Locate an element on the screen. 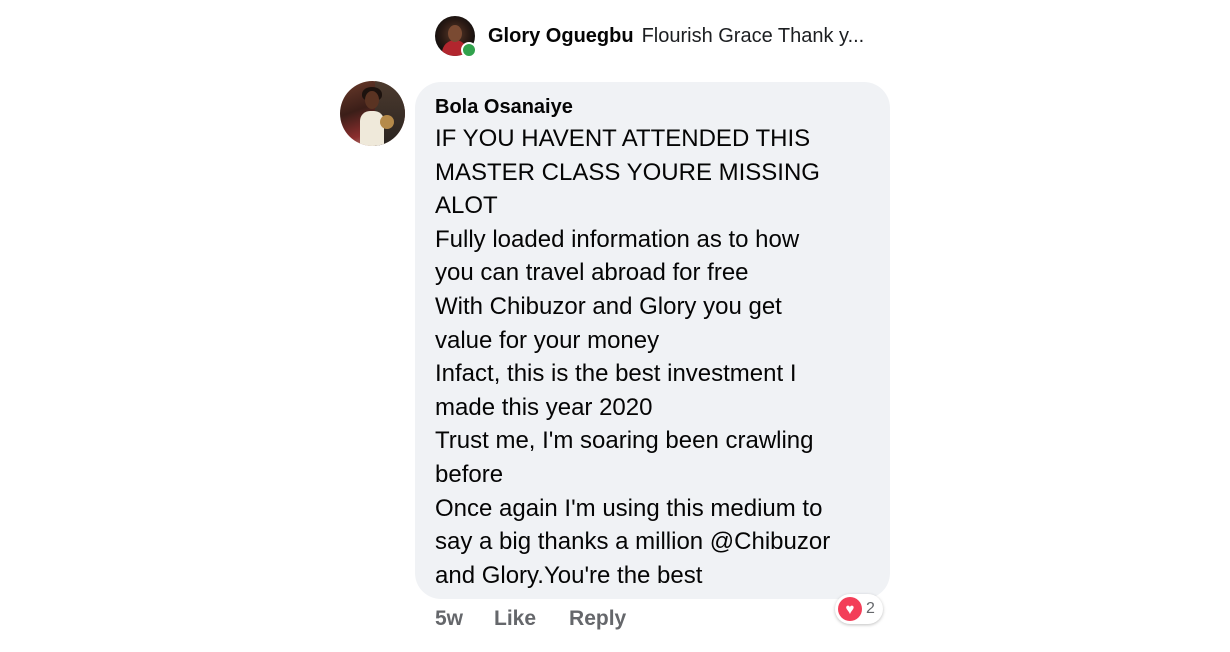 The image size is (1230, 652). reply-button: Reply is located at coordinates (597, 619).